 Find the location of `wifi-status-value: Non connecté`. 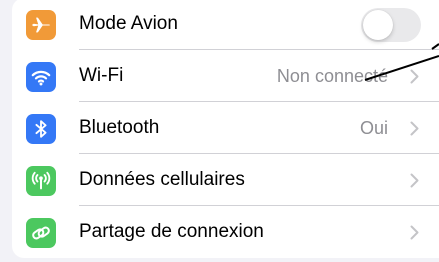

wifi-status-value: Non connecté is located at coordinates (332, 76).